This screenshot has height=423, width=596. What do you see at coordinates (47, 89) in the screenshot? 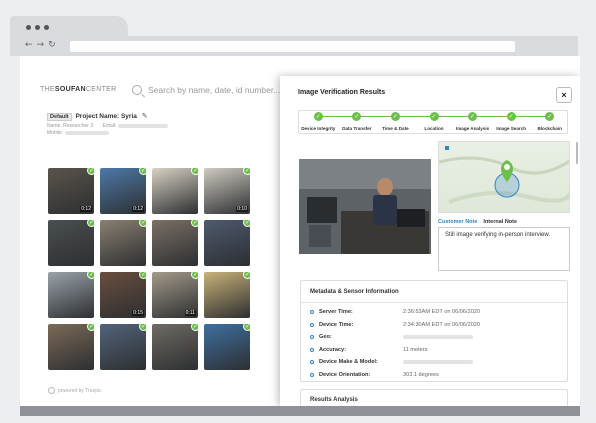
I see `logo-prefix: THE` at bounding box center [47, 89].